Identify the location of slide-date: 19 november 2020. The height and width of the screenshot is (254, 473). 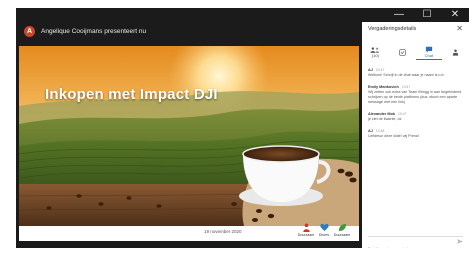
(223, 231).